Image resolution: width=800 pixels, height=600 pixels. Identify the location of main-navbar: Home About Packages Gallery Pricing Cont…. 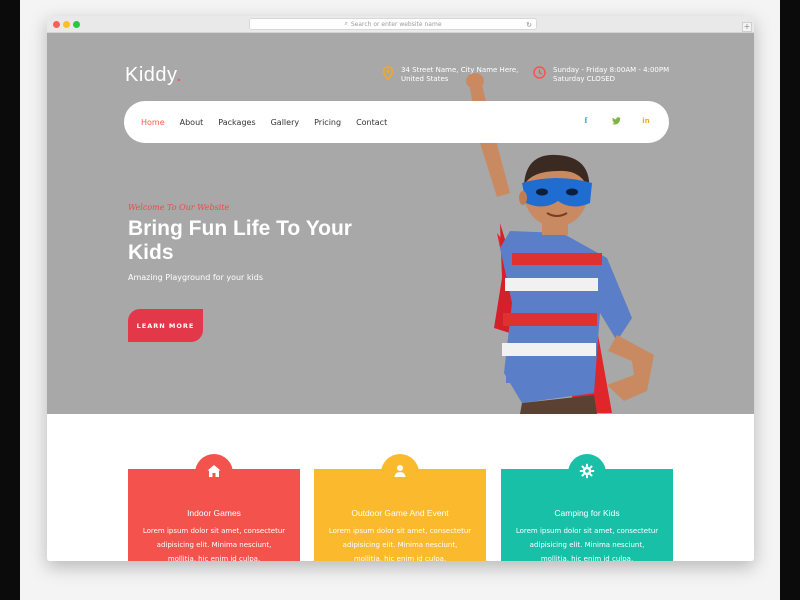
(396, 122).